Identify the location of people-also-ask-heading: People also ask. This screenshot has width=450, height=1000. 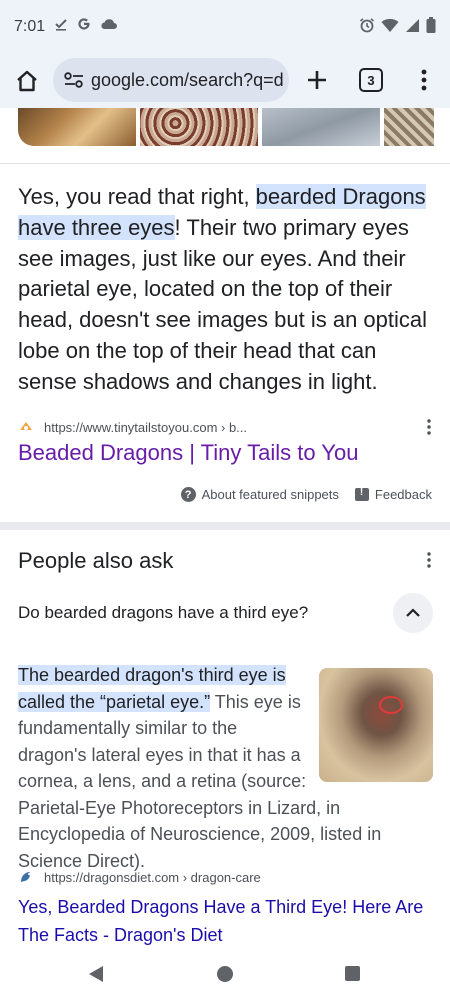
(96, 560).